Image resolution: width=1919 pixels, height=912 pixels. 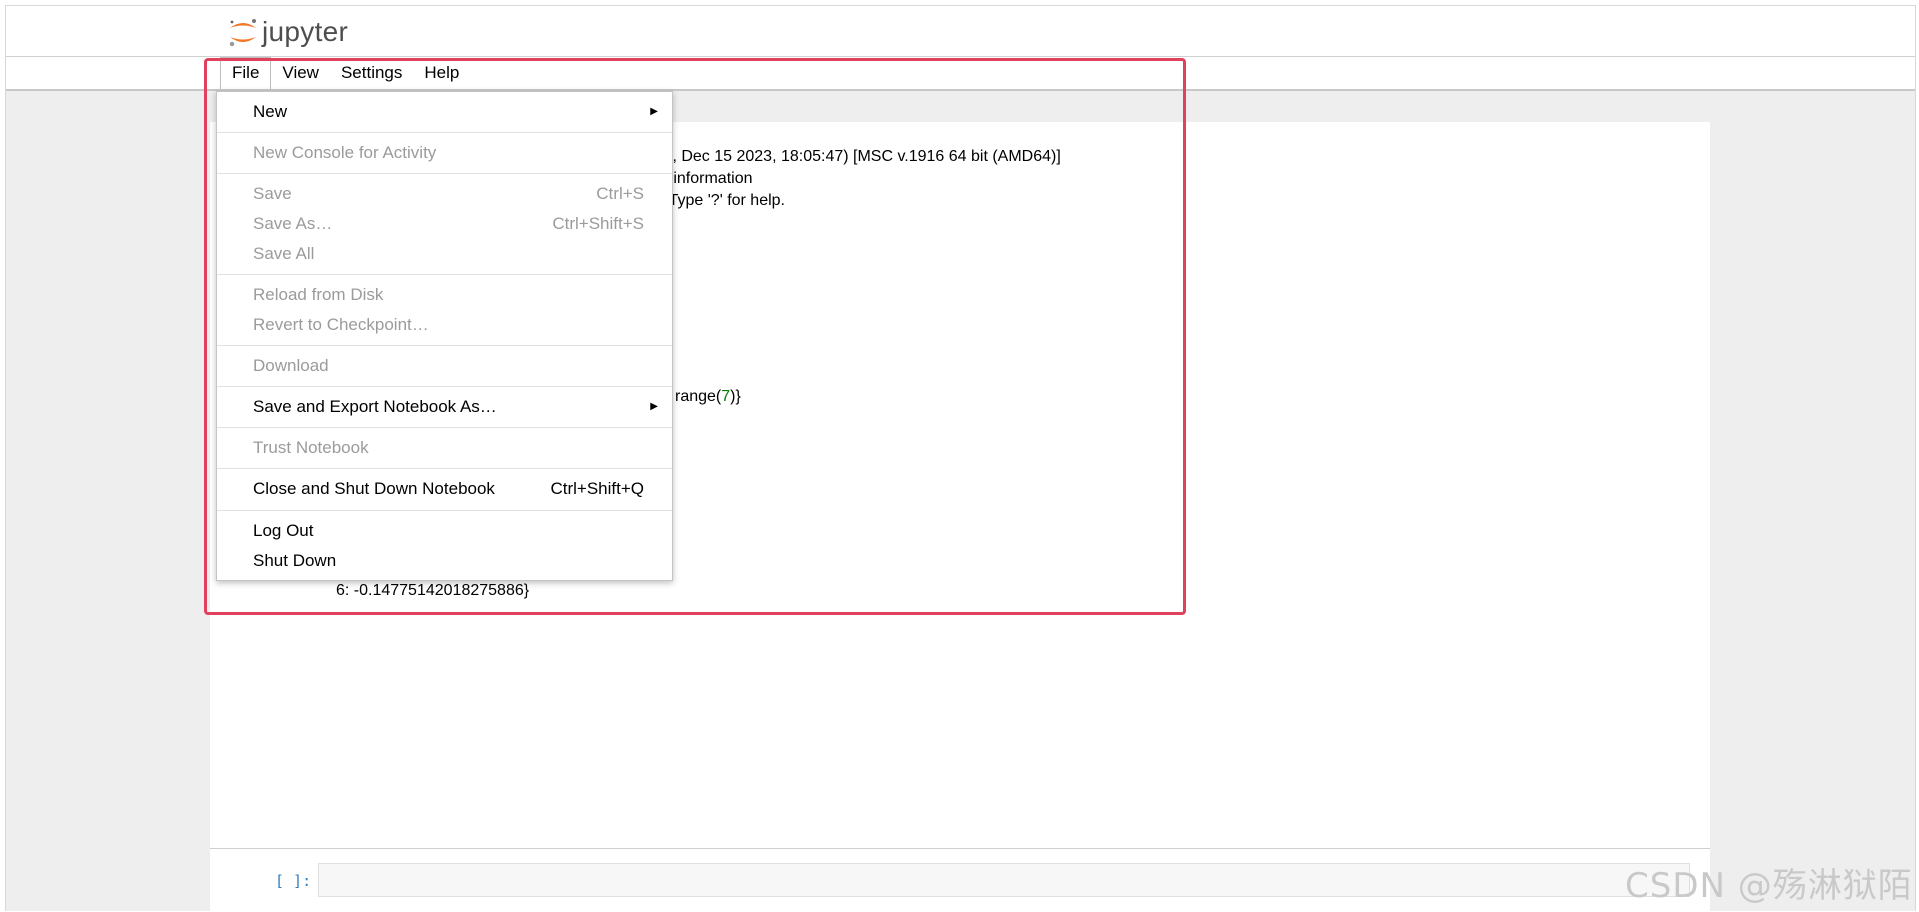 What do you see at coordinates (735, 396) in the screenshot?
I see `output-text: )}` at bounding box center [735, 396].